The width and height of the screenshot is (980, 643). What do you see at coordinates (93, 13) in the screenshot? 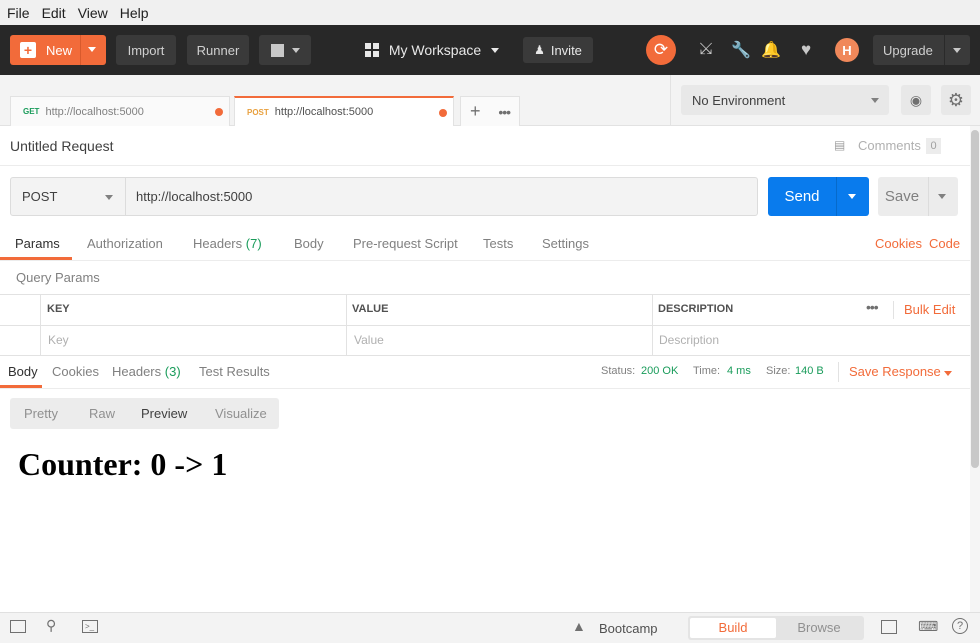
I see `menu-view: View` at bounding box center [93, 13].